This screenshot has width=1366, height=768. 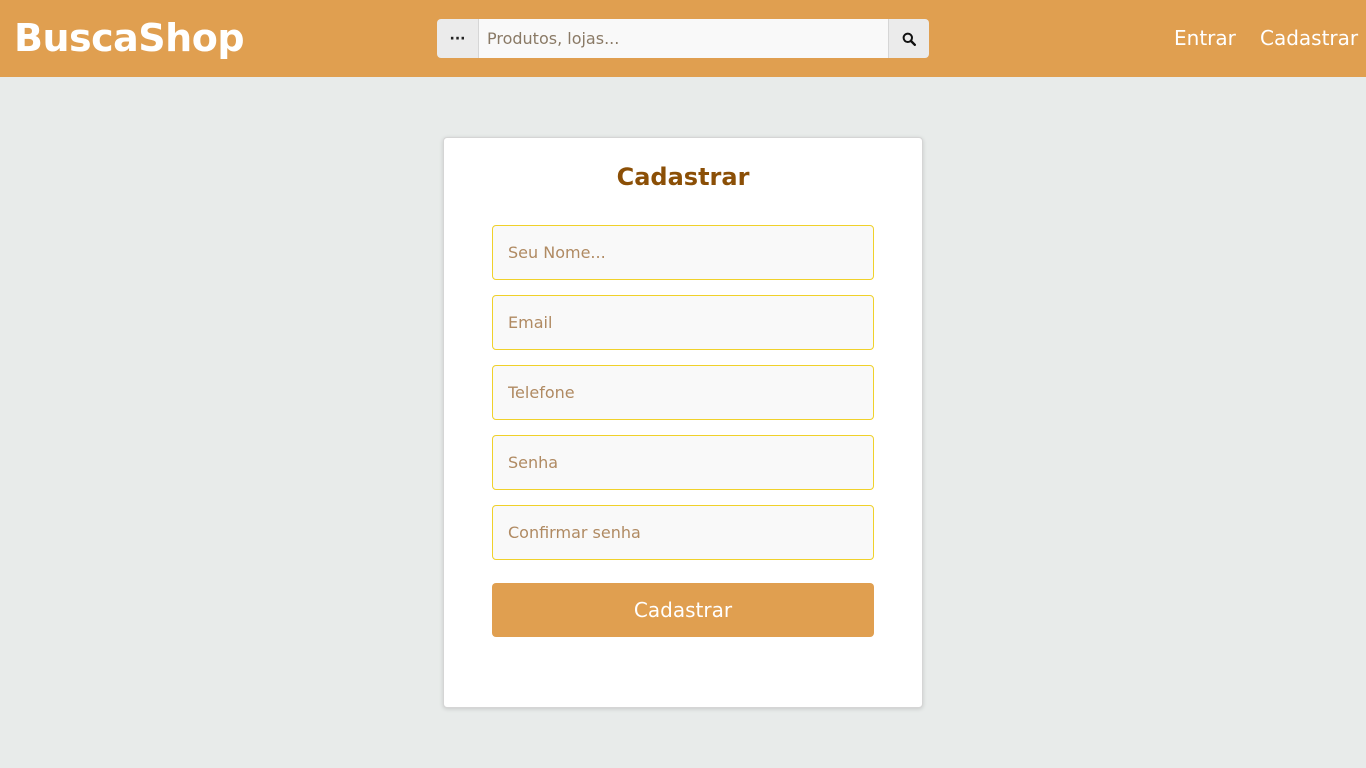 What do you see at coordinates (683, 610) in the screenshot?
I see `signup-submit-button: Cadastrar` at bounding box center [683, 610].